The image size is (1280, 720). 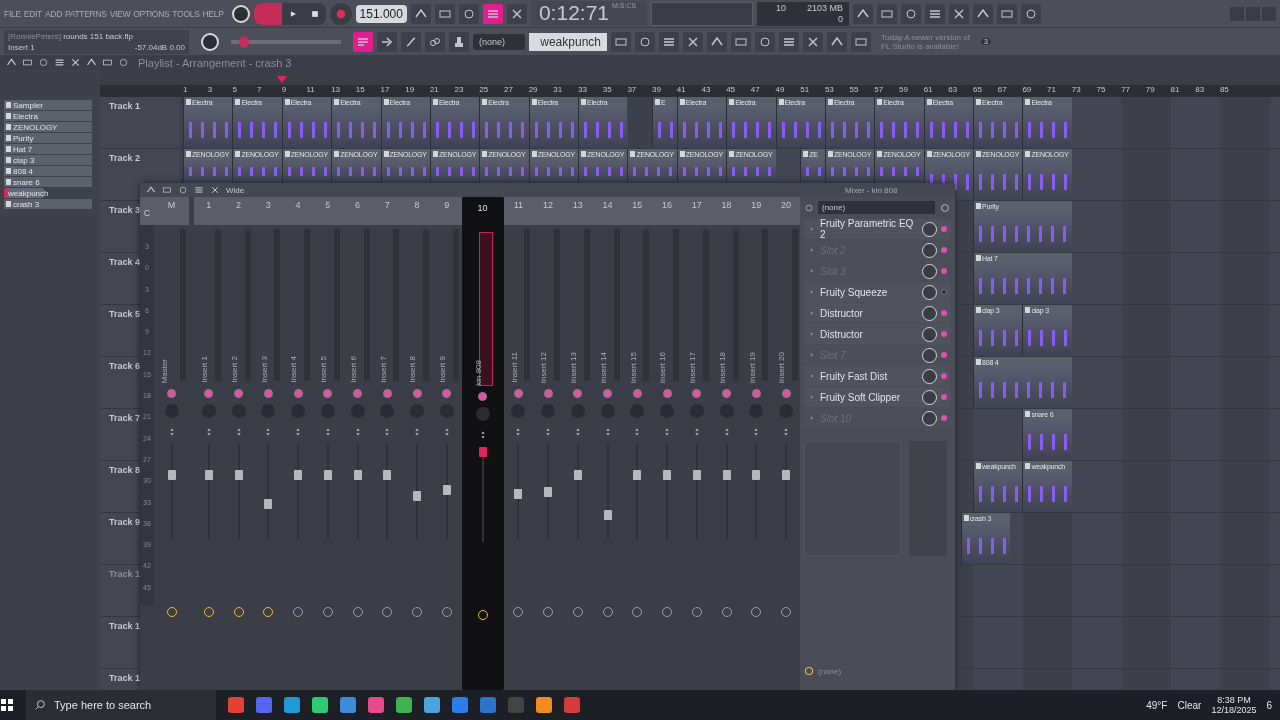 What do you see at coordinates (499, 41) in the screenshot?
I see `pattern-selector: (none)` at bounding box center [499, 41].